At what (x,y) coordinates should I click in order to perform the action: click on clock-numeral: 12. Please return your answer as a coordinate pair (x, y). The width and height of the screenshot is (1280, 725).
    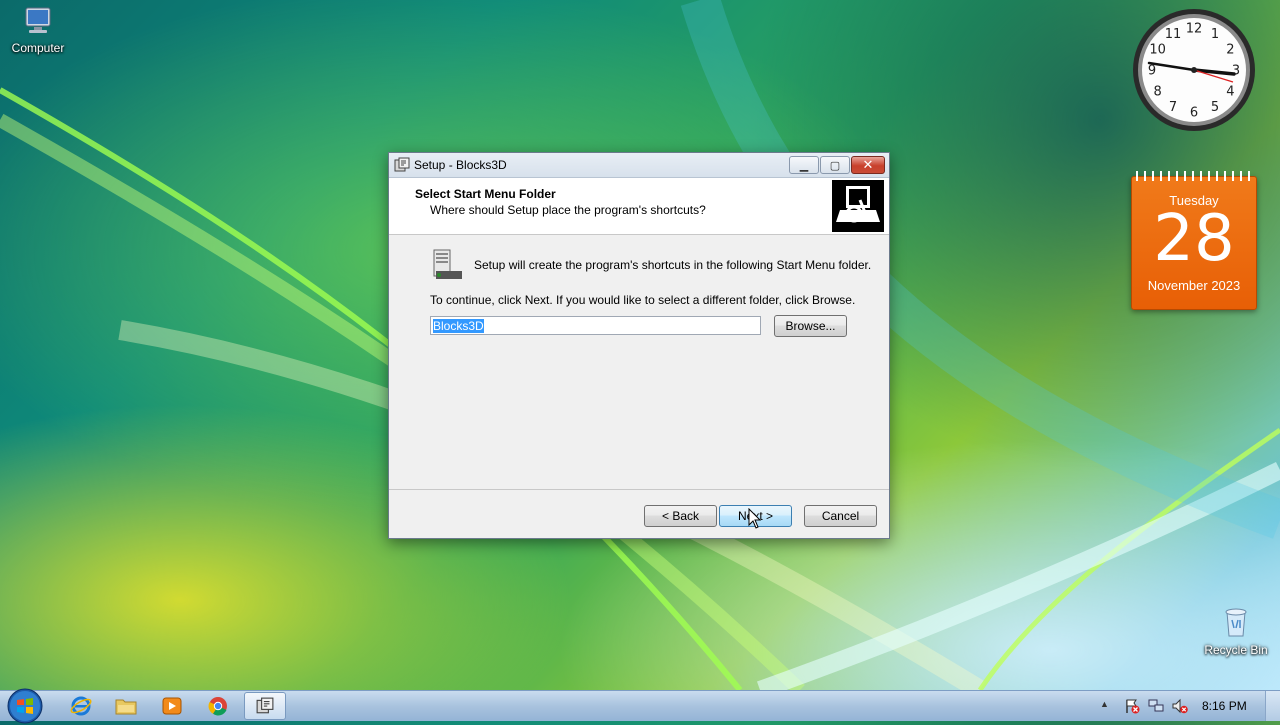
    Looking at the image, I should click on (1194, 29).